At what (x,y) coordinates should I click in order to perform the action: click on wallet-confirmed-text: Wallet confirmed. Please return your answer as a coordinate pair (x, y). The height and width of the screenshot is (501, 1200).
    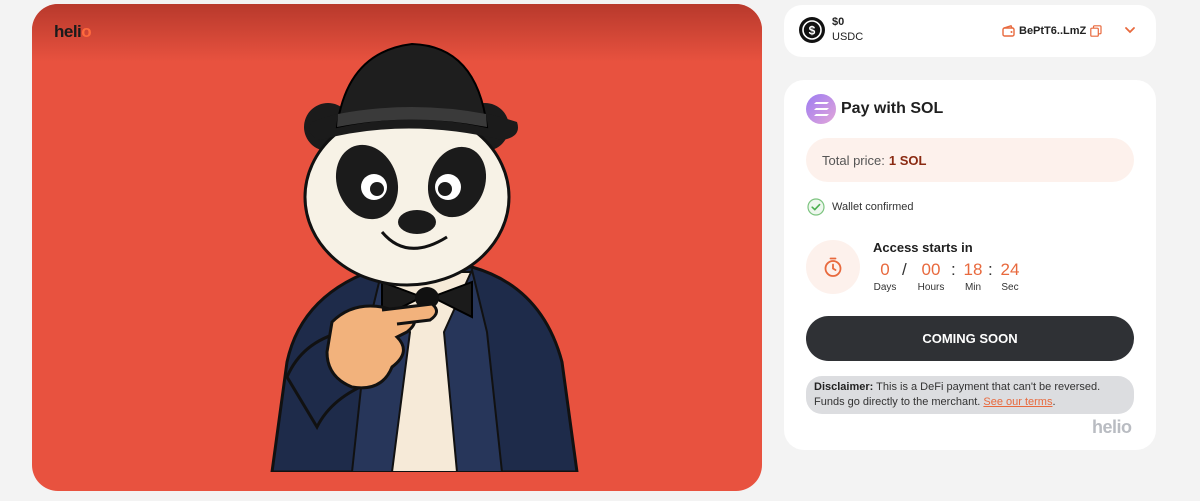
    Looking at the image, I should click on (873, 207).